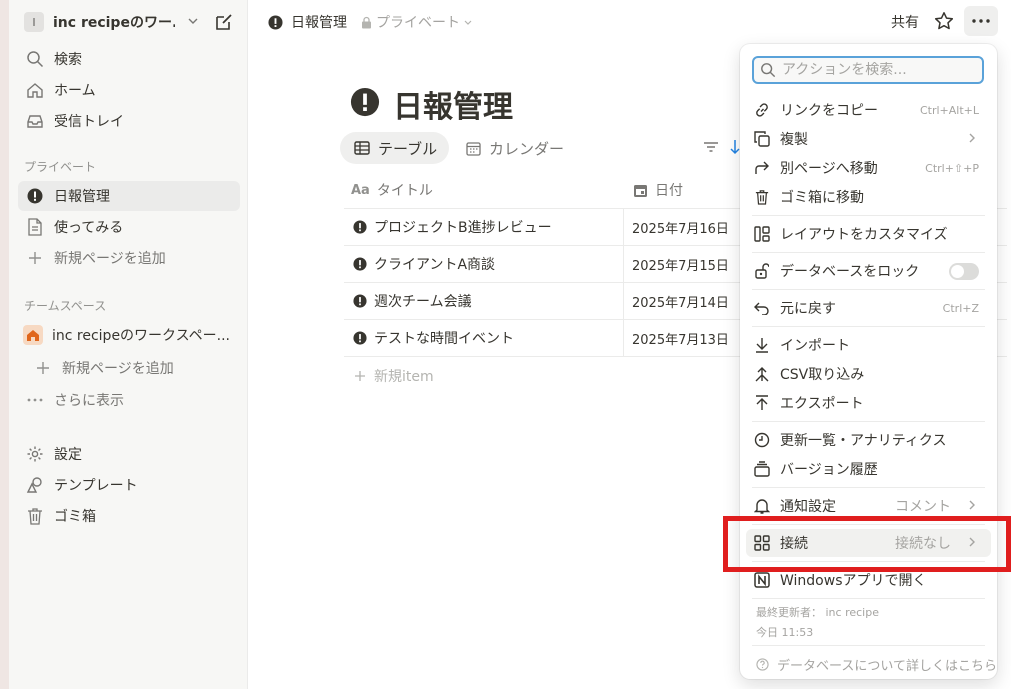 This screenshot has height=689, width=1011. I want to click on row-date: 2025年7月16日, so click(676, 227).